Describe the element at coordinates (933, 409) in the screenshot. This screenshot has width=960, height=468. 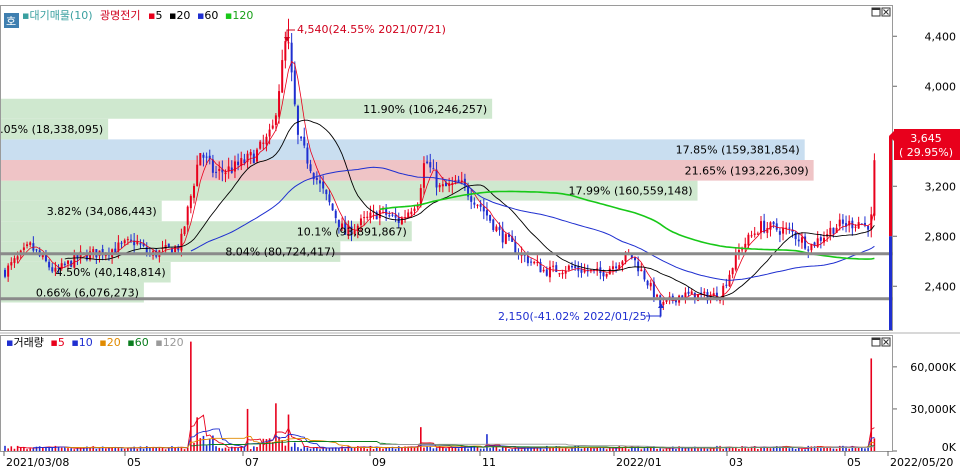
I see `volume-tick-label: 30,000K` at that location.